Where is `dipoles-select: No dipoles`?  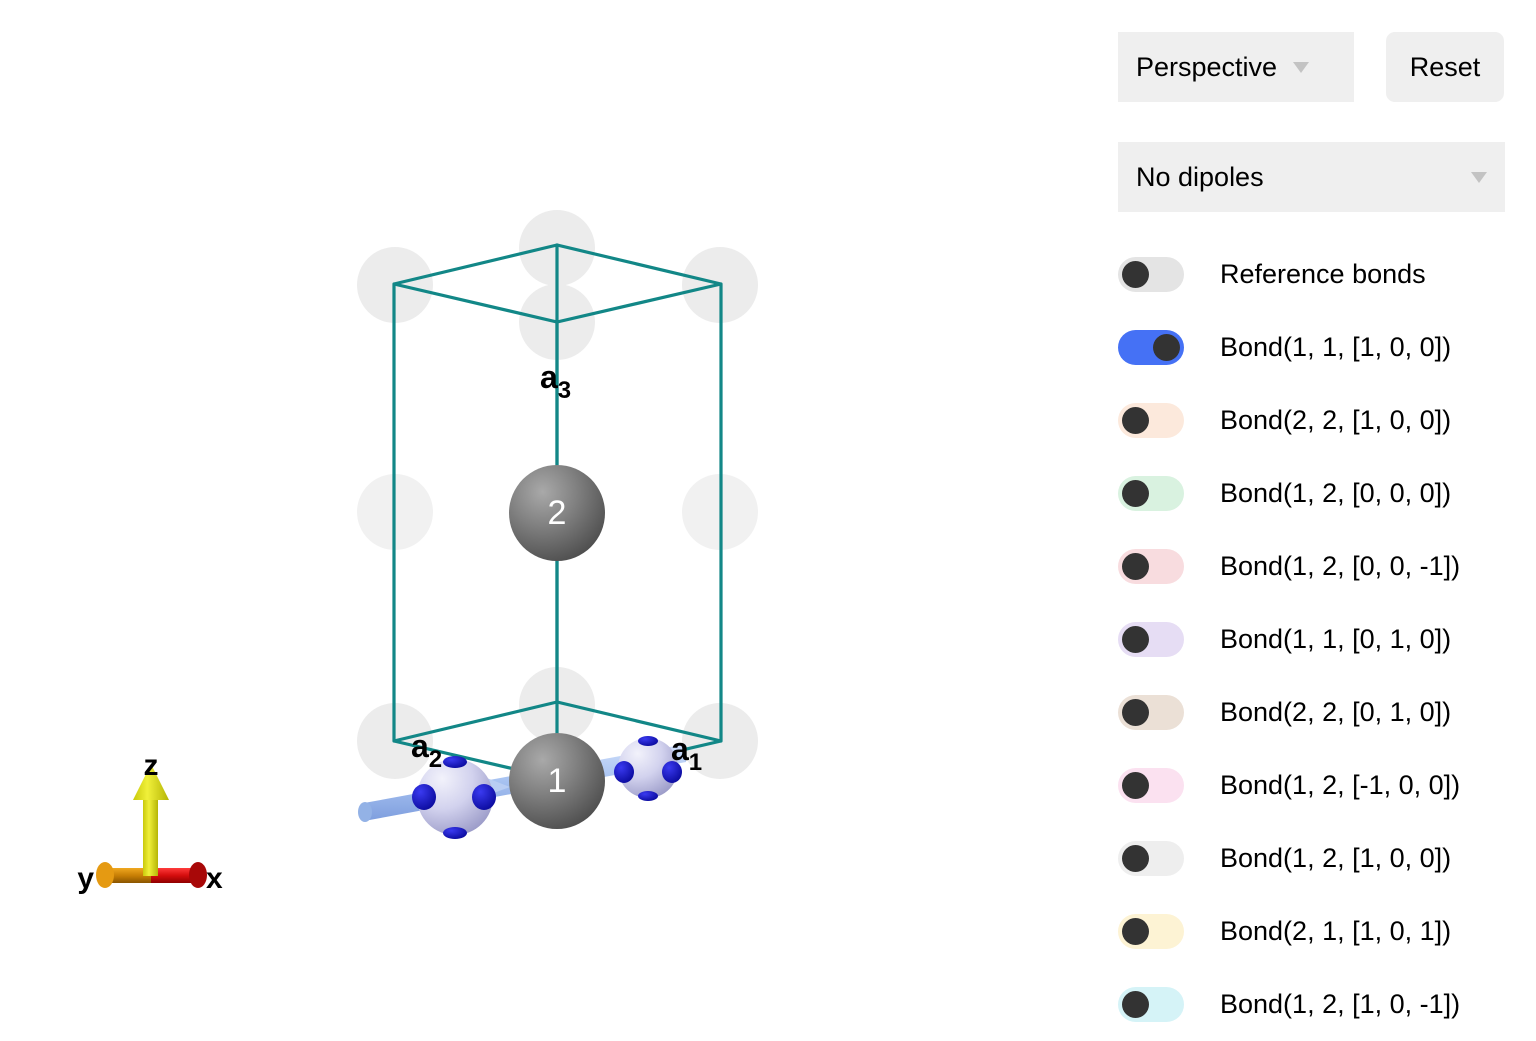
dipoles-select: No dipoles is located at coordinates (1311, 177).